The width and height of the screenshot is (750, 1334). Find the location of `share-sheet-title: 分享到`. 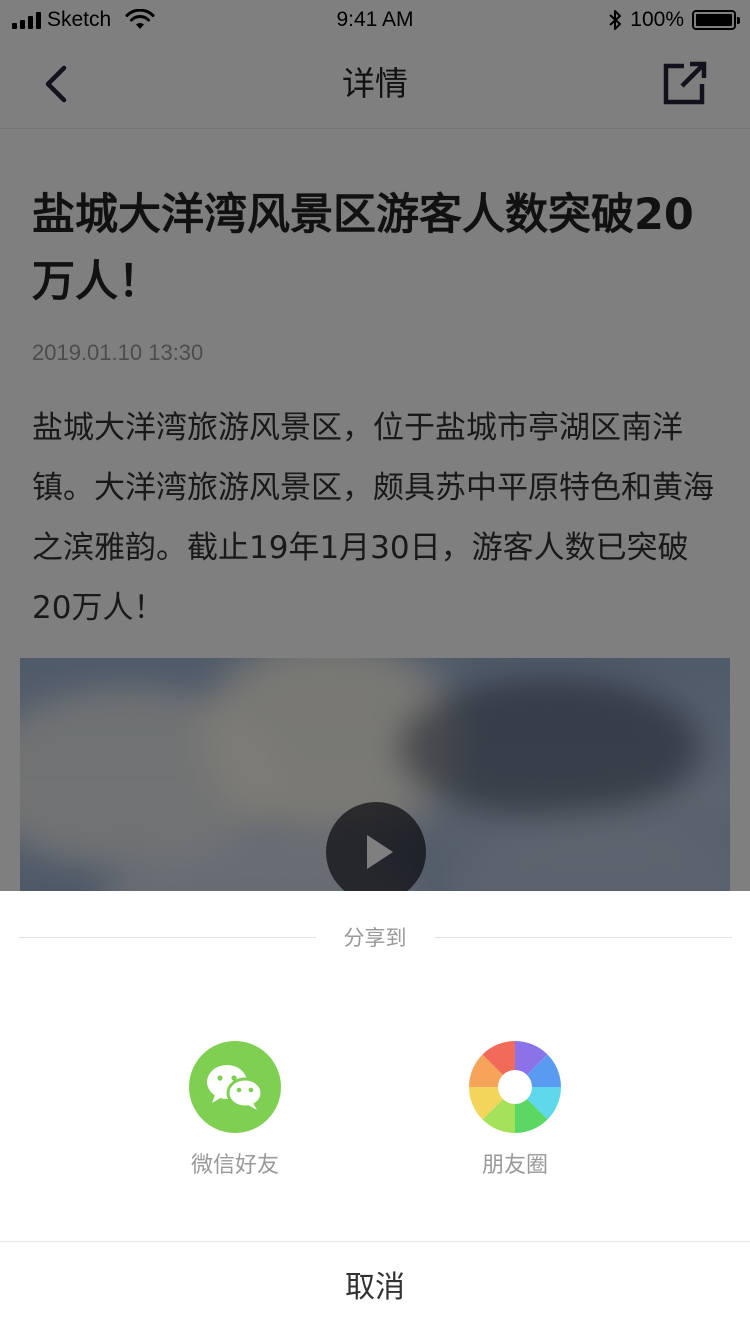

share-sheet-title: 分享到 is located at coordinates (375, 938).